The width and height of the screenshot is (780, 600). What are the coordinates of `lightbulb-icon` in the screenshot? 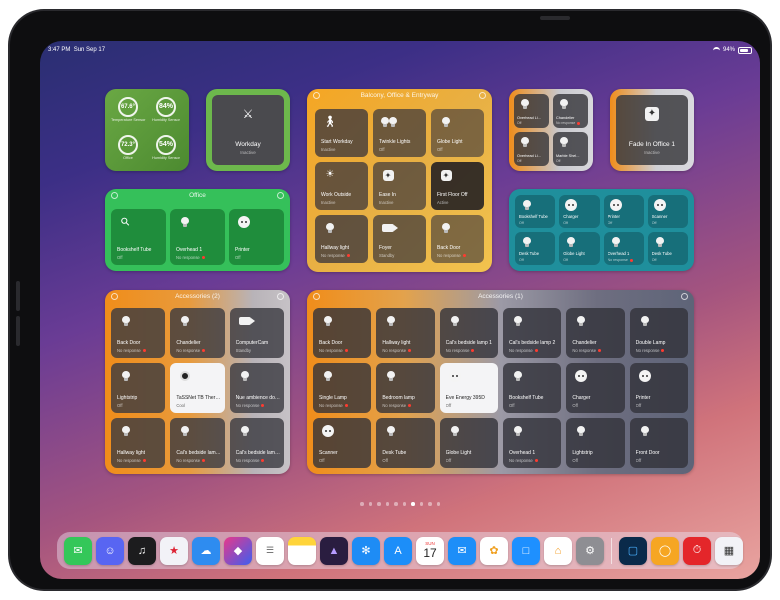 It's located at (126, 321).